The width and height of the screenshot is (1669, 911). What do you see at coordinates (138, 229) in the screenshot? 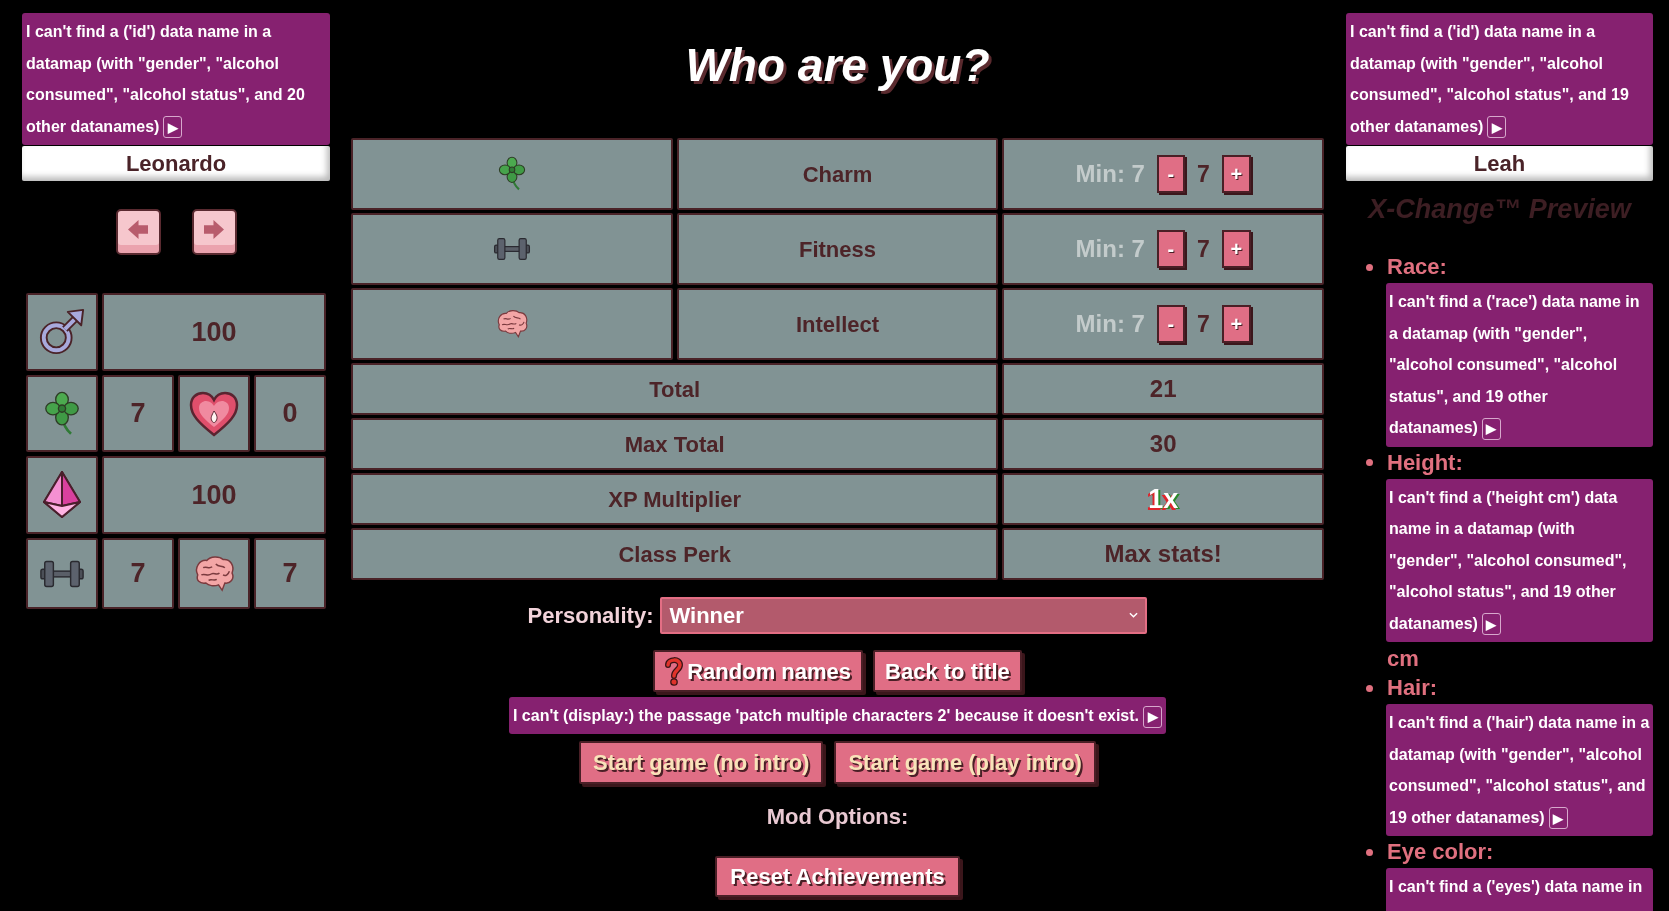
I see `arrow-left-icon` at bounding box center [138, 229].